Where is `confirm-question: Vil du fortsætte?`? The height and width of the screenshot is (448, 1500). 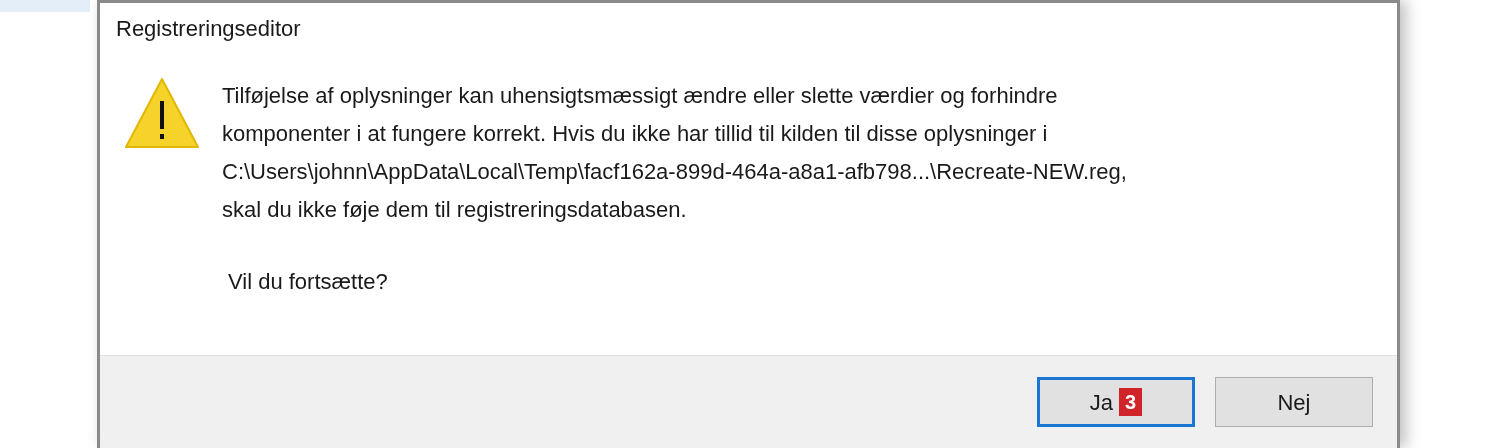
confirm-question: Vil du fortsætte? is located at coordinates (308, 282).